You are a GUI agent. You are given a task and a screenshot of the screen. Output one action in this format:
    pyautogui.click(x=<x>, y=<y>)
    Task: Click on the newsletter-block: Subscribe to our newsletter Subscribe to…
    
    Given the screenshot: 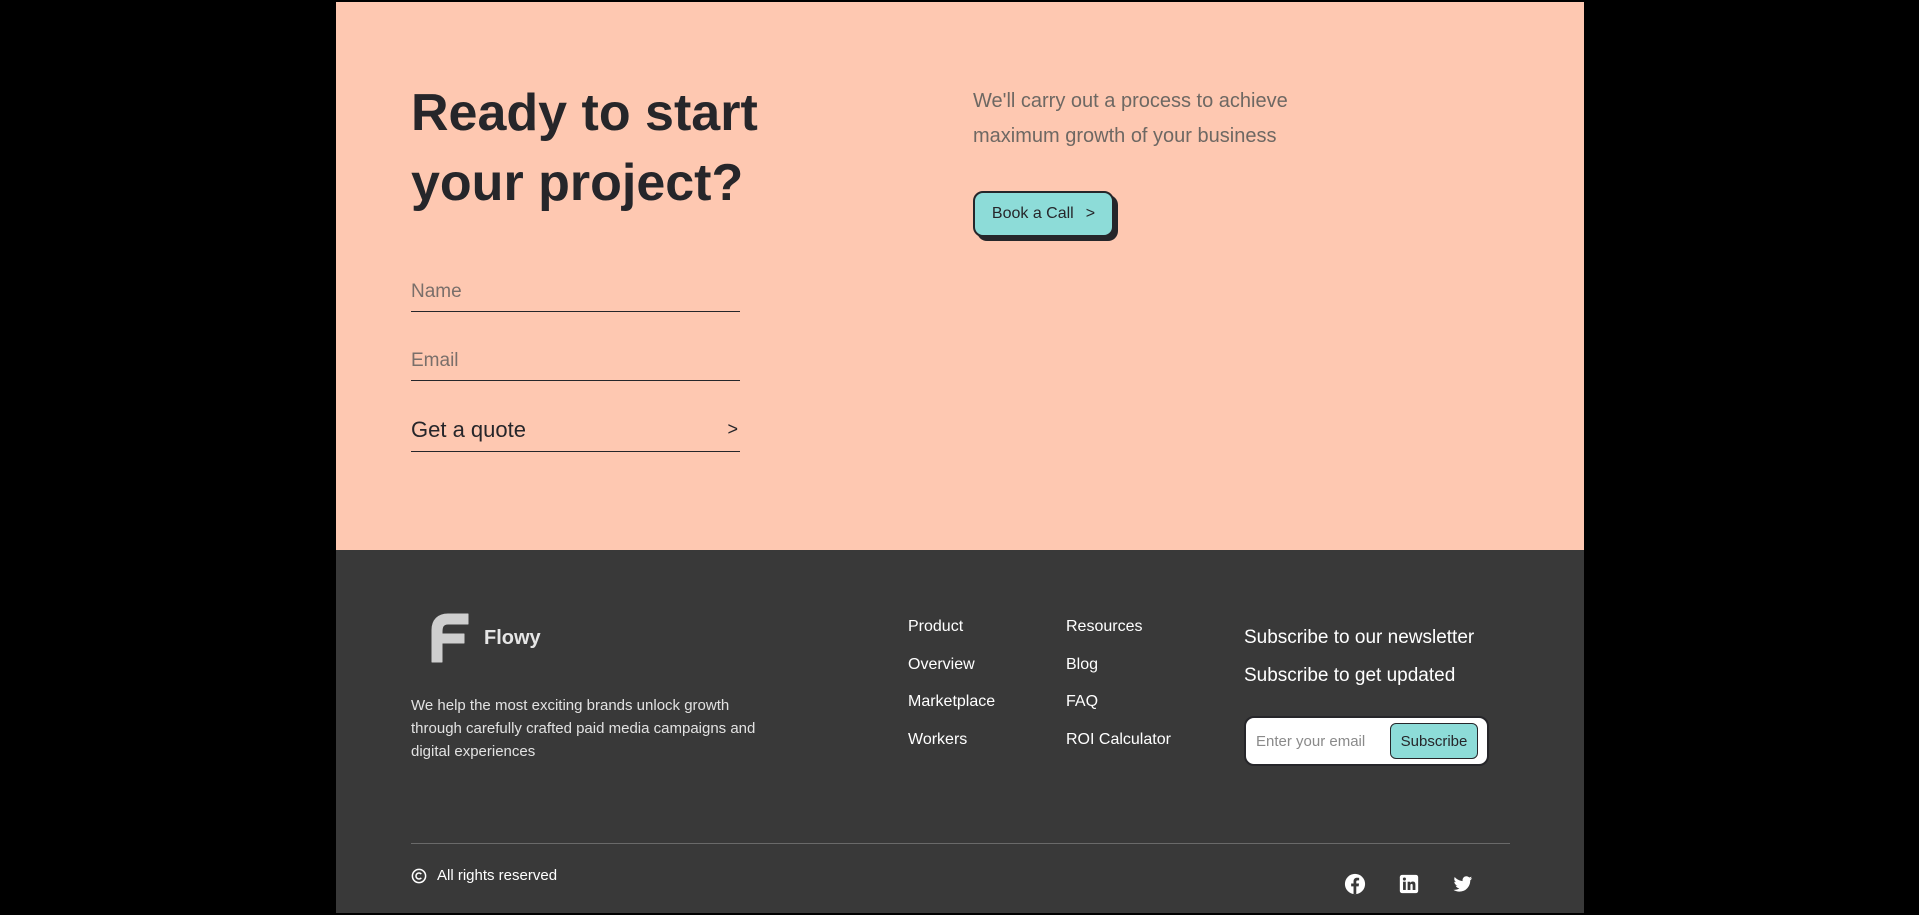 What is the action you would take?
    pyautogui.click(x=1359, y=656)
    